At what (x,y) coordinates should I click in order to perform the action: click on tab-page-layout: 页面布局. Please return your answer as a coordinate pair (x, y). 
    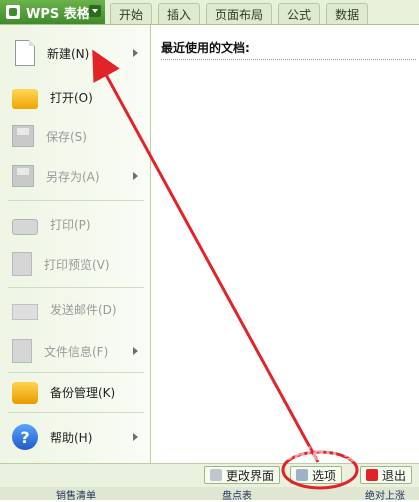
    Looking at the image, I should click on (239, 13).